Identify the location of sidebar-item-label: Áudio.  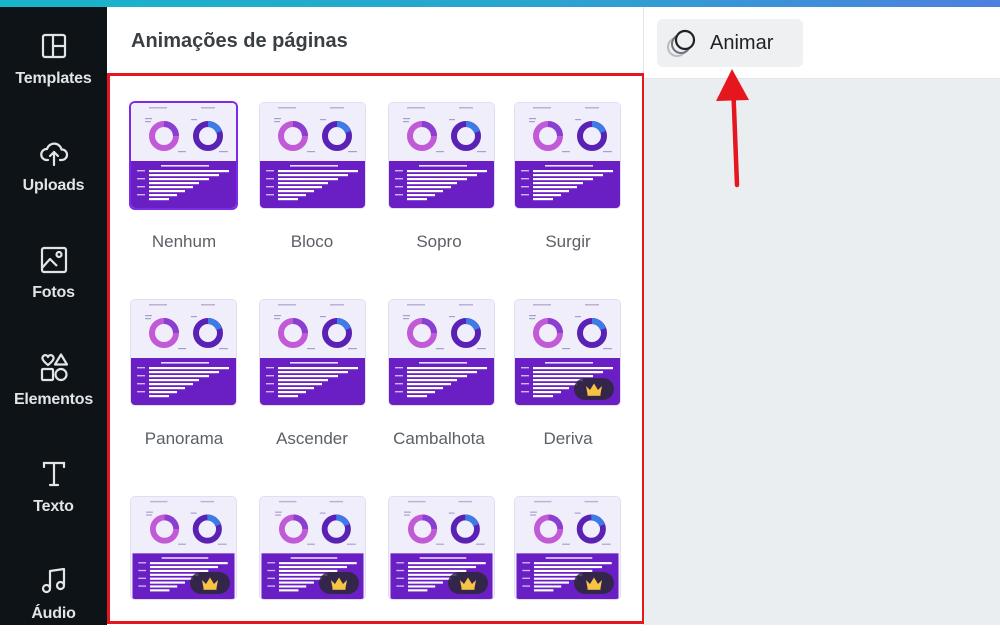
(53, 613).